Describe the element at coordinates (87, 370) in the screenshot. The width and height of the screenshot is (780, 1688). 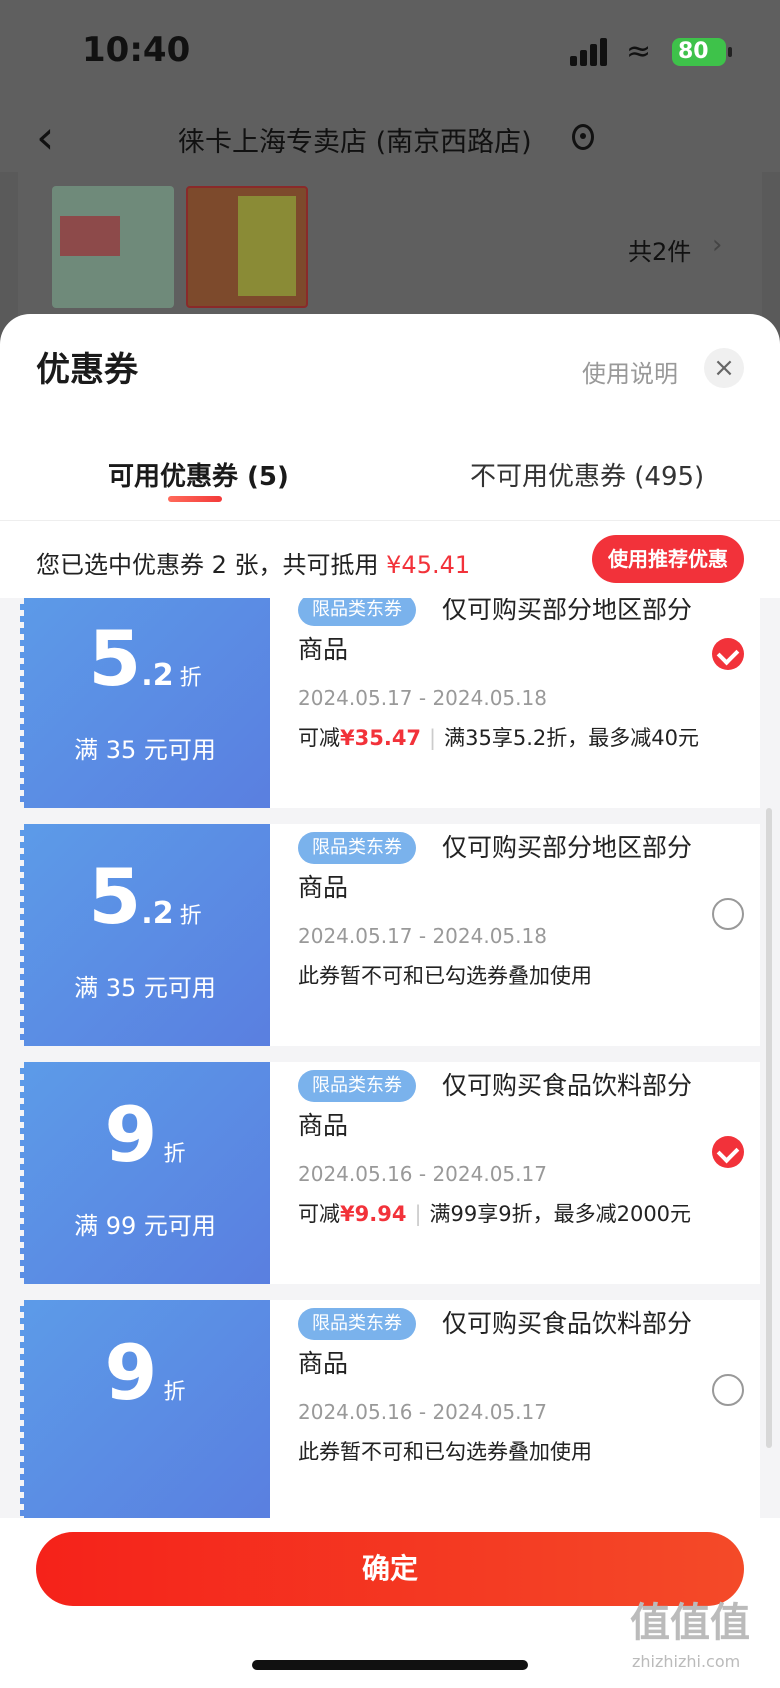
I see `sheet-title: 优惠券` at that location.